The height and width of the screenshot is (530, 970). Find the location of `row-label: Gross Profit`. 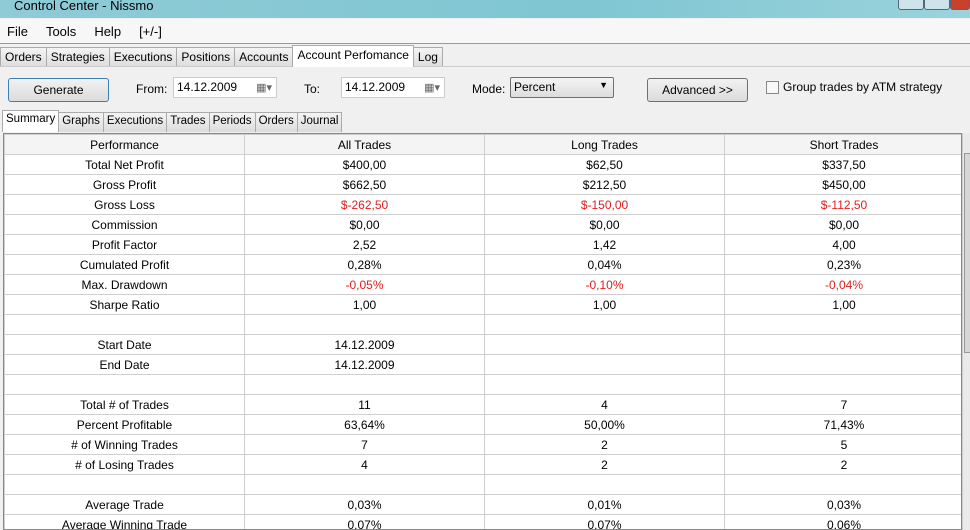

row-label: Gross Profit is located at coordinates (124, 184).